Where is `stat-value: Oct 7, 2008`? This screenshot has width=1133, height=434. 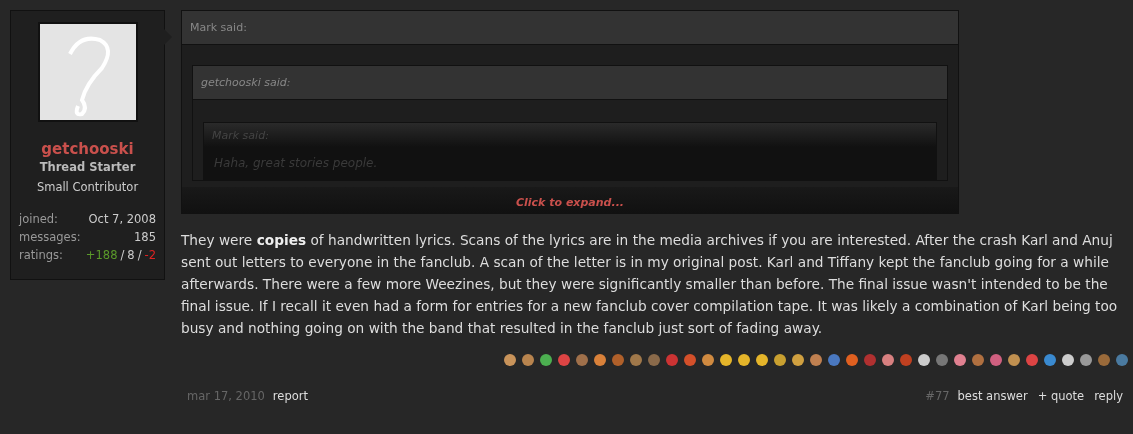
stat-value: Oct 7, 2008 is located at coordinates (122, 219).